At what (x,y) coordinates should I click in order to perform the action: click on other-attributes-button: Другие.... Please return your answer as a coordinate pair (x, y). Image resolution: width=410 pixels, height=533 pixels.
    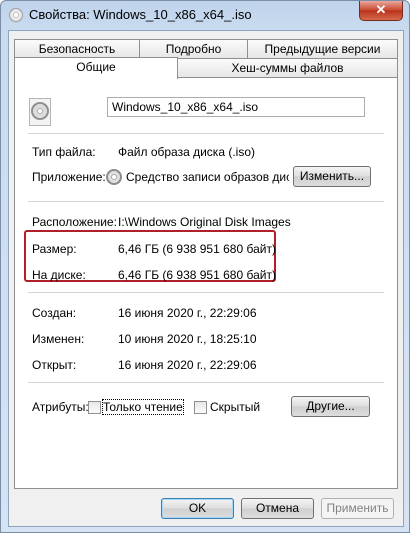
    Looking at the image, I should click on (330, 406).